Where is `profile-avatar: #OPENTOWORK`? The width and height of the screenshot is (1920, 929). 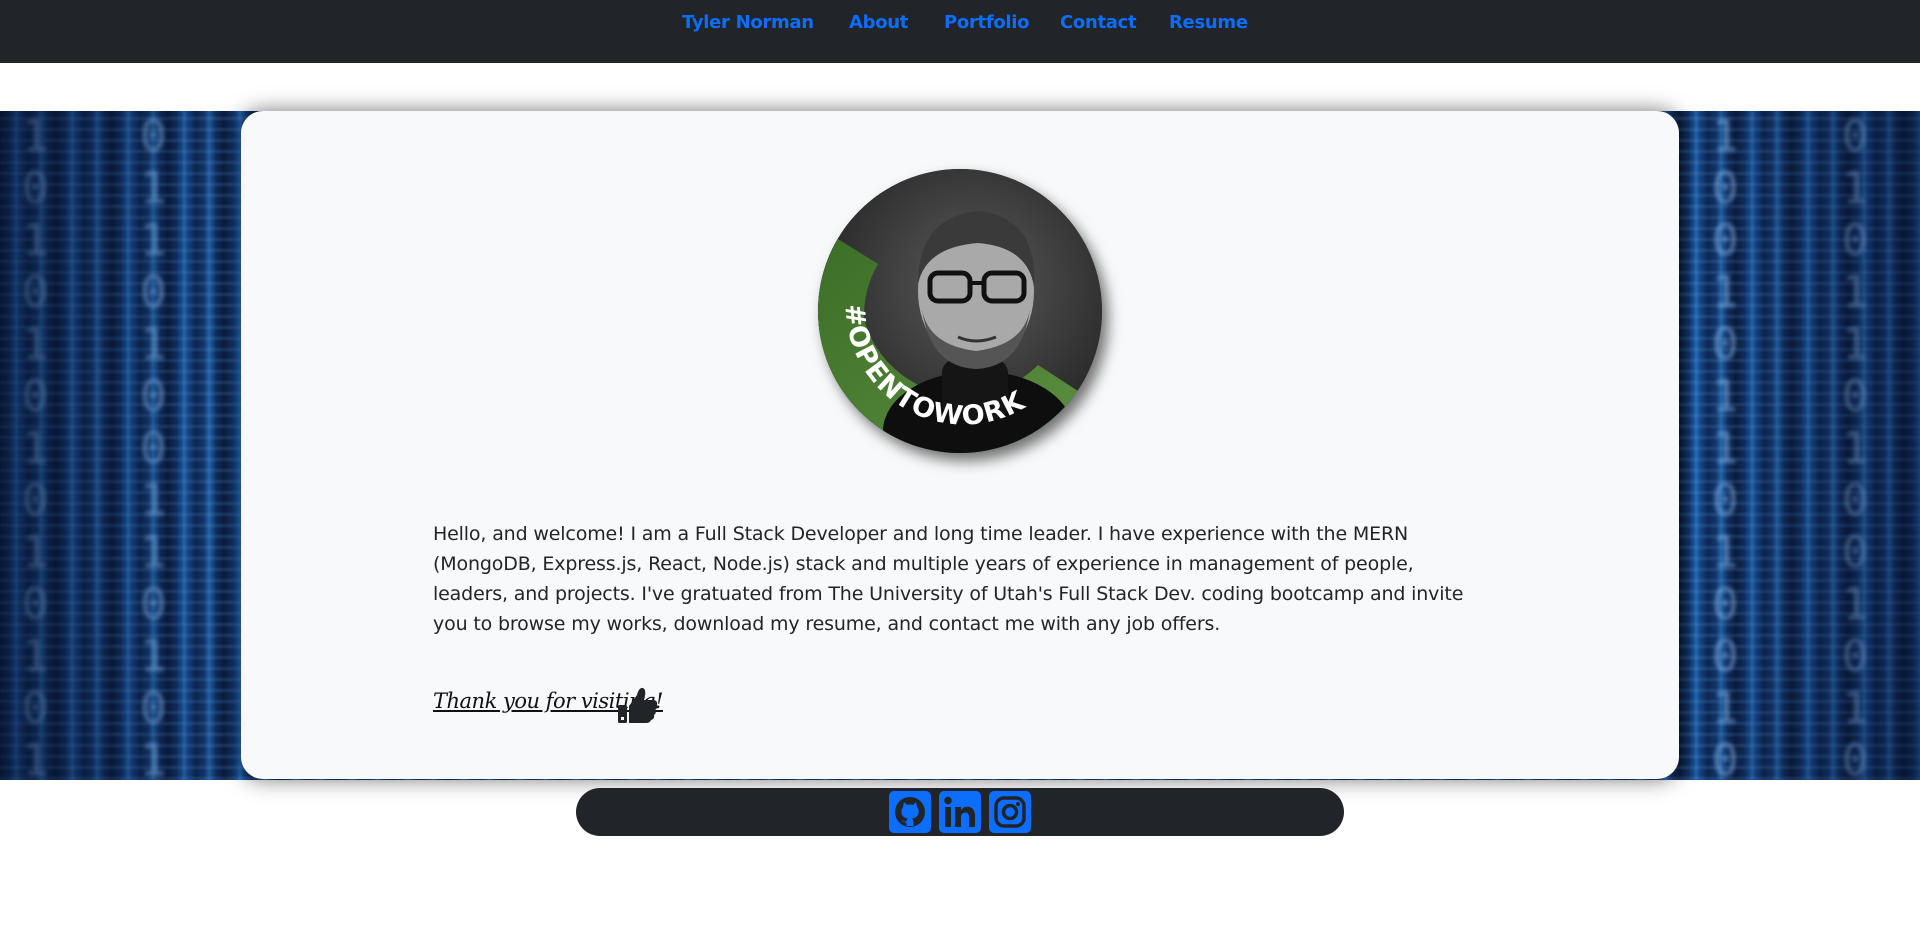
profile-avatar: #OPENTOWORK is located at coordinates (960, 311).